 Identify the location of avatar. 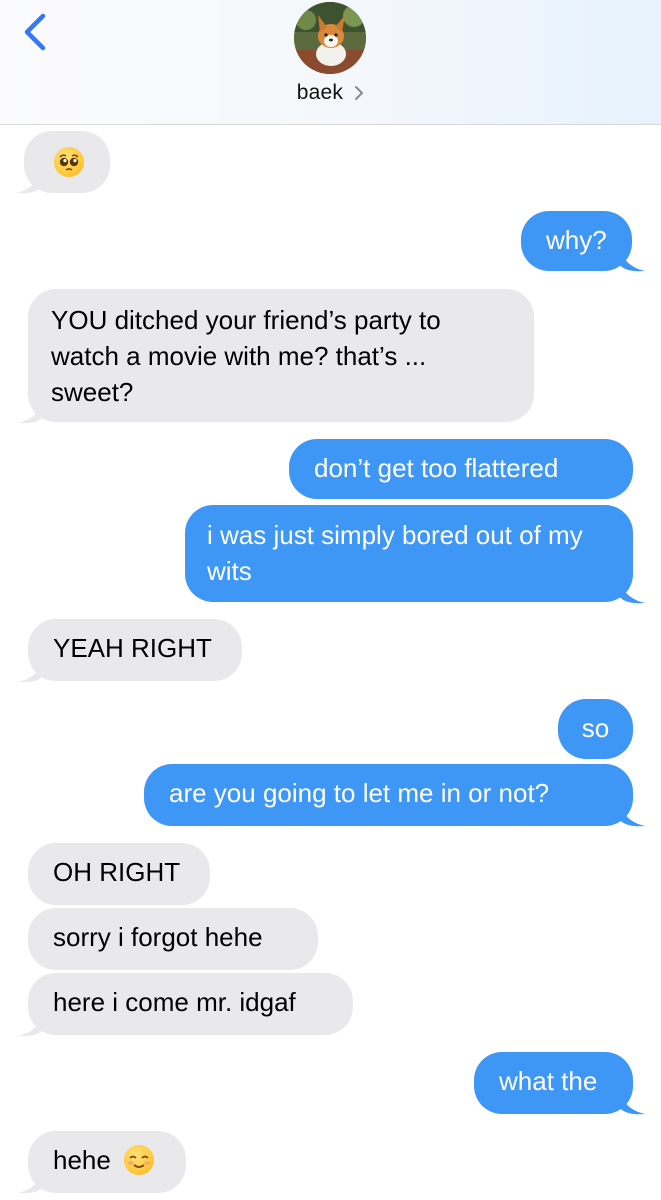
(330, 38).